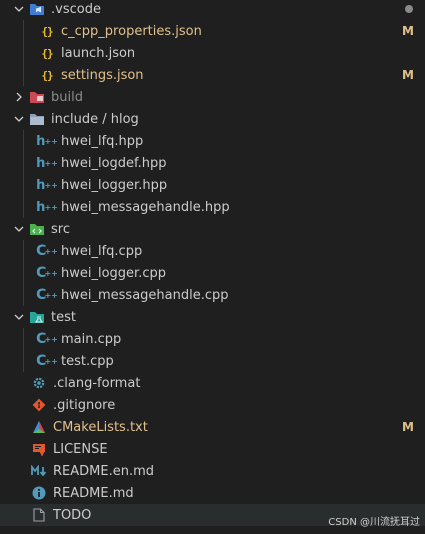 The height and width of the screenshot is (534, 425). Describe the element at coordinates (98, 53) in the screenshot. I see `tree-item-label: launch.json` at that location.